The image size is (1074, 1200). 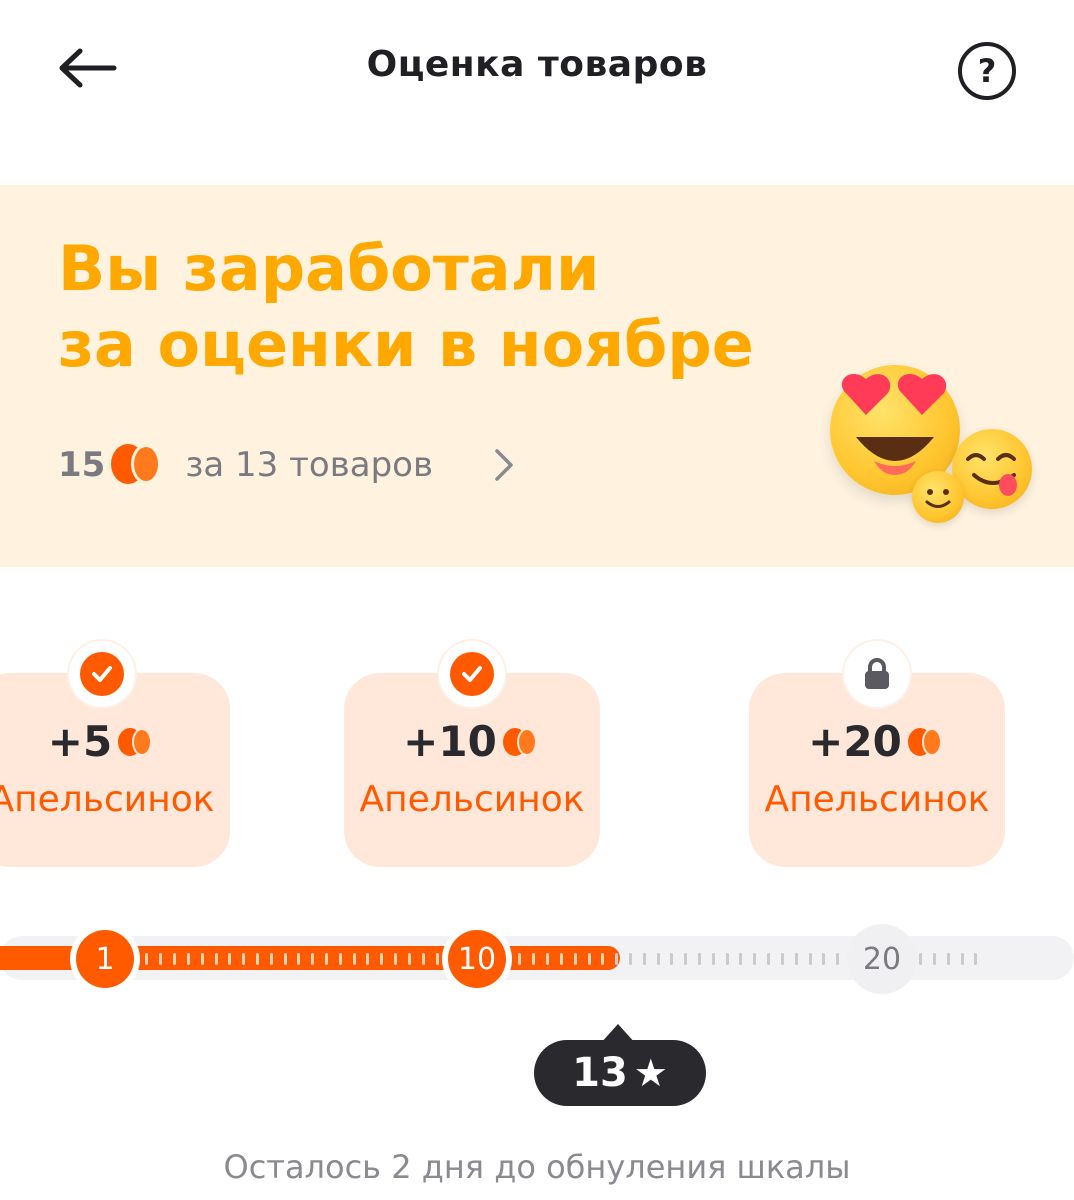 I want to click on reward-card-10: +10 Апельсинок, so click(x=472, y=754).